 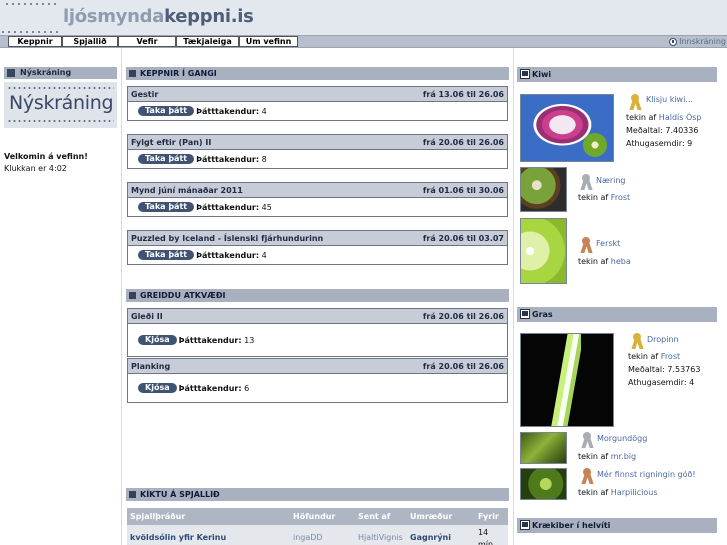 I want to click on photographer-link: Harpilicious, so click(x=634, y=492).